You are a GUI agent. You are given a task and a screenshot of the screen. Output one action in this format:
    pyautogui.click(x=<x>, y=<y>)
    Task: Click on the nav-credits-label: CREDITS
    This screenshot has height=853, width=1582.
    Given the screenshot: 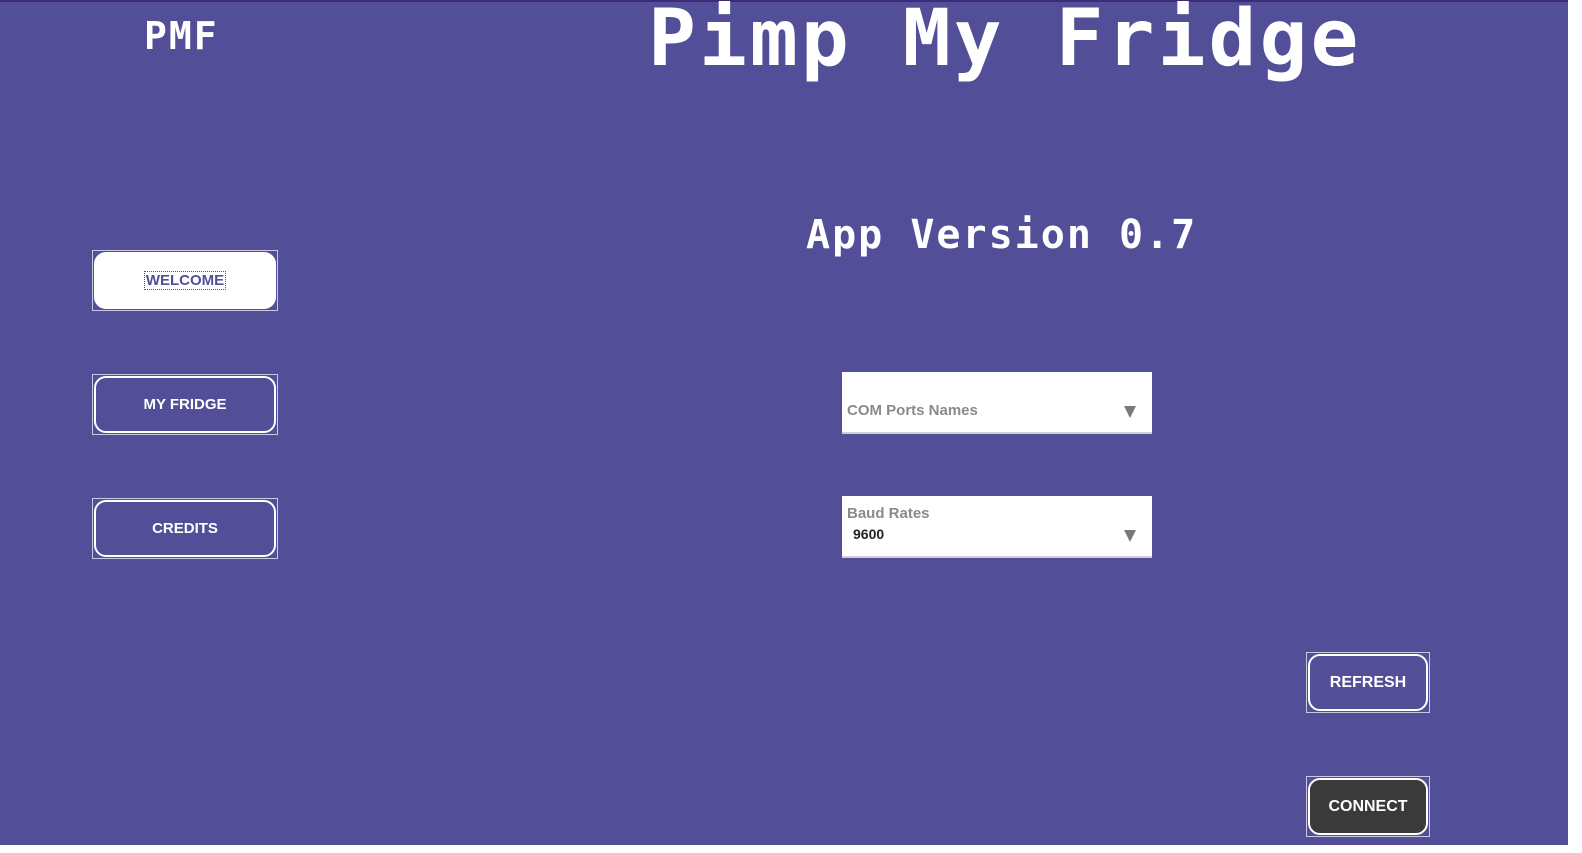 What is the action you would take?
    pyautogui.click(x=185, y=528)
    